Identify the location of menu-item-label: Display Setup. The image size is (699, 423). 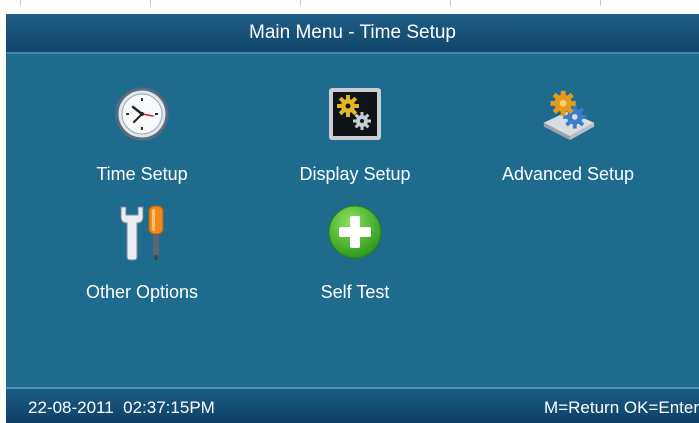
(355, 174).